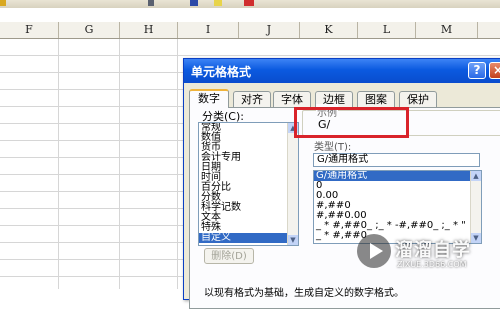  Describe the element at coordinates (329, 30) in the screenshot. I see `column-header: K` at that location.